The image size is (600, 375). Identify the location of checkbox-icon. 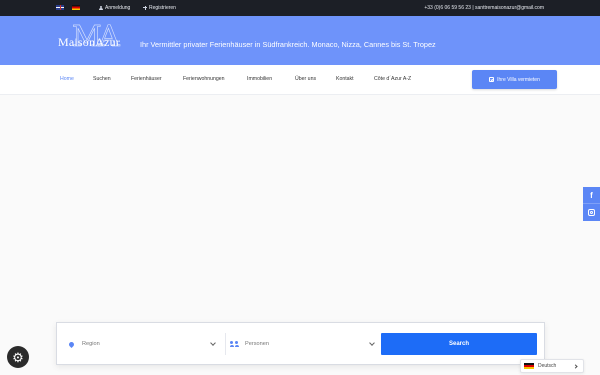
(492, 79).